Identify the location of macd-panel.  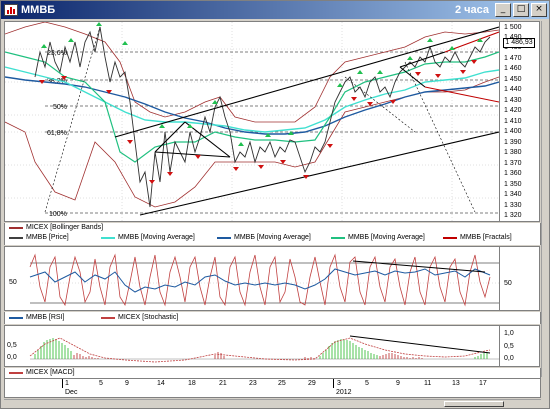
(252, 346).